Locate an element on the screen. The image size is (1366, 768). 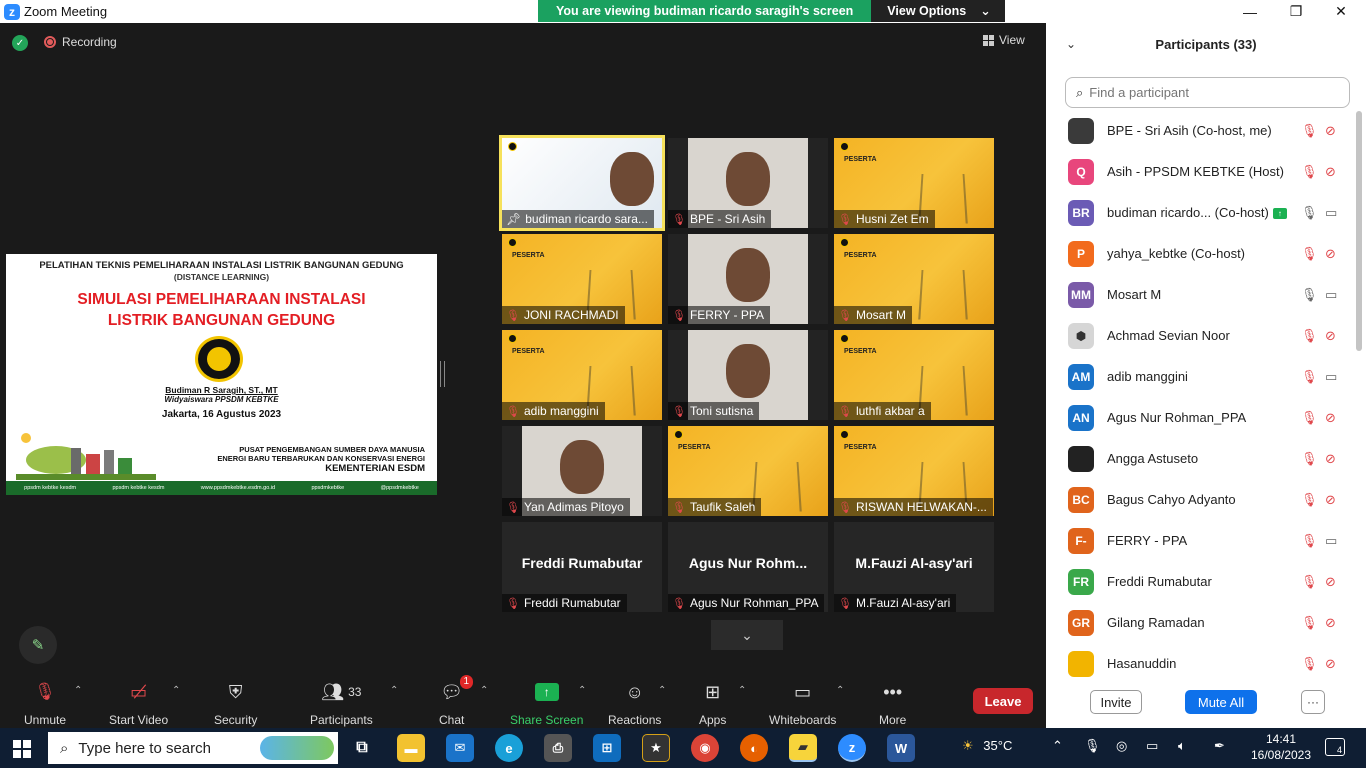
file-explorer-icon: ▬ is located at coordinates (411, 748).